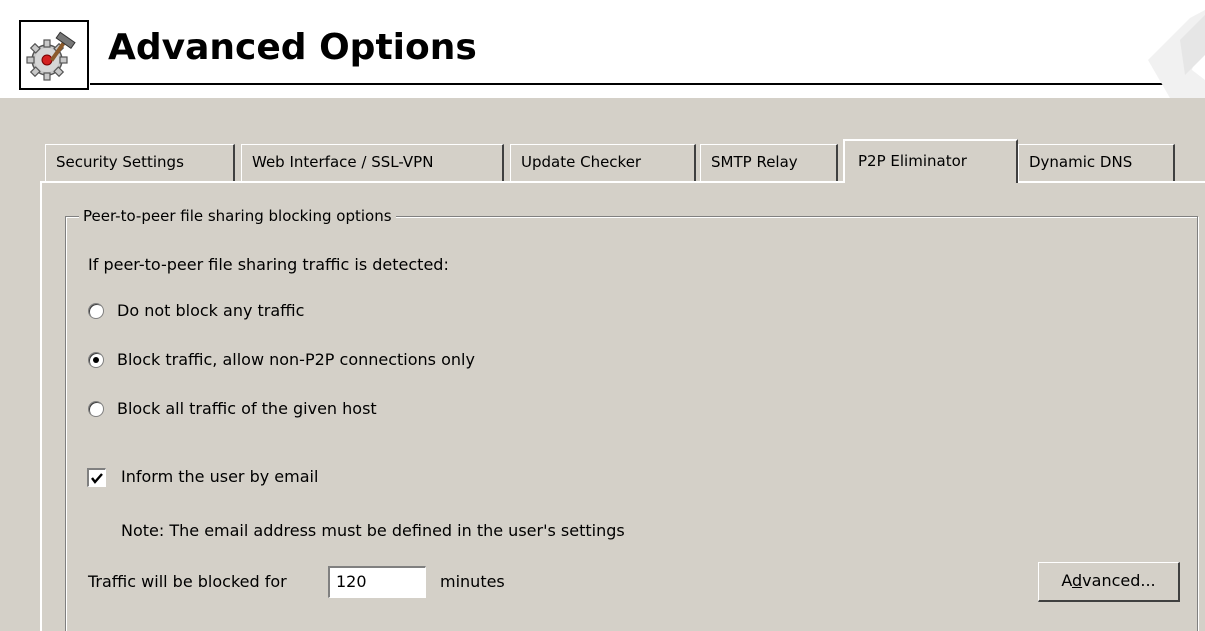  Describe the element at coordinates (247, 409) in the screenshot. I see `radio-block-all-traffic-label: Block all traffic of the given host` at that location.